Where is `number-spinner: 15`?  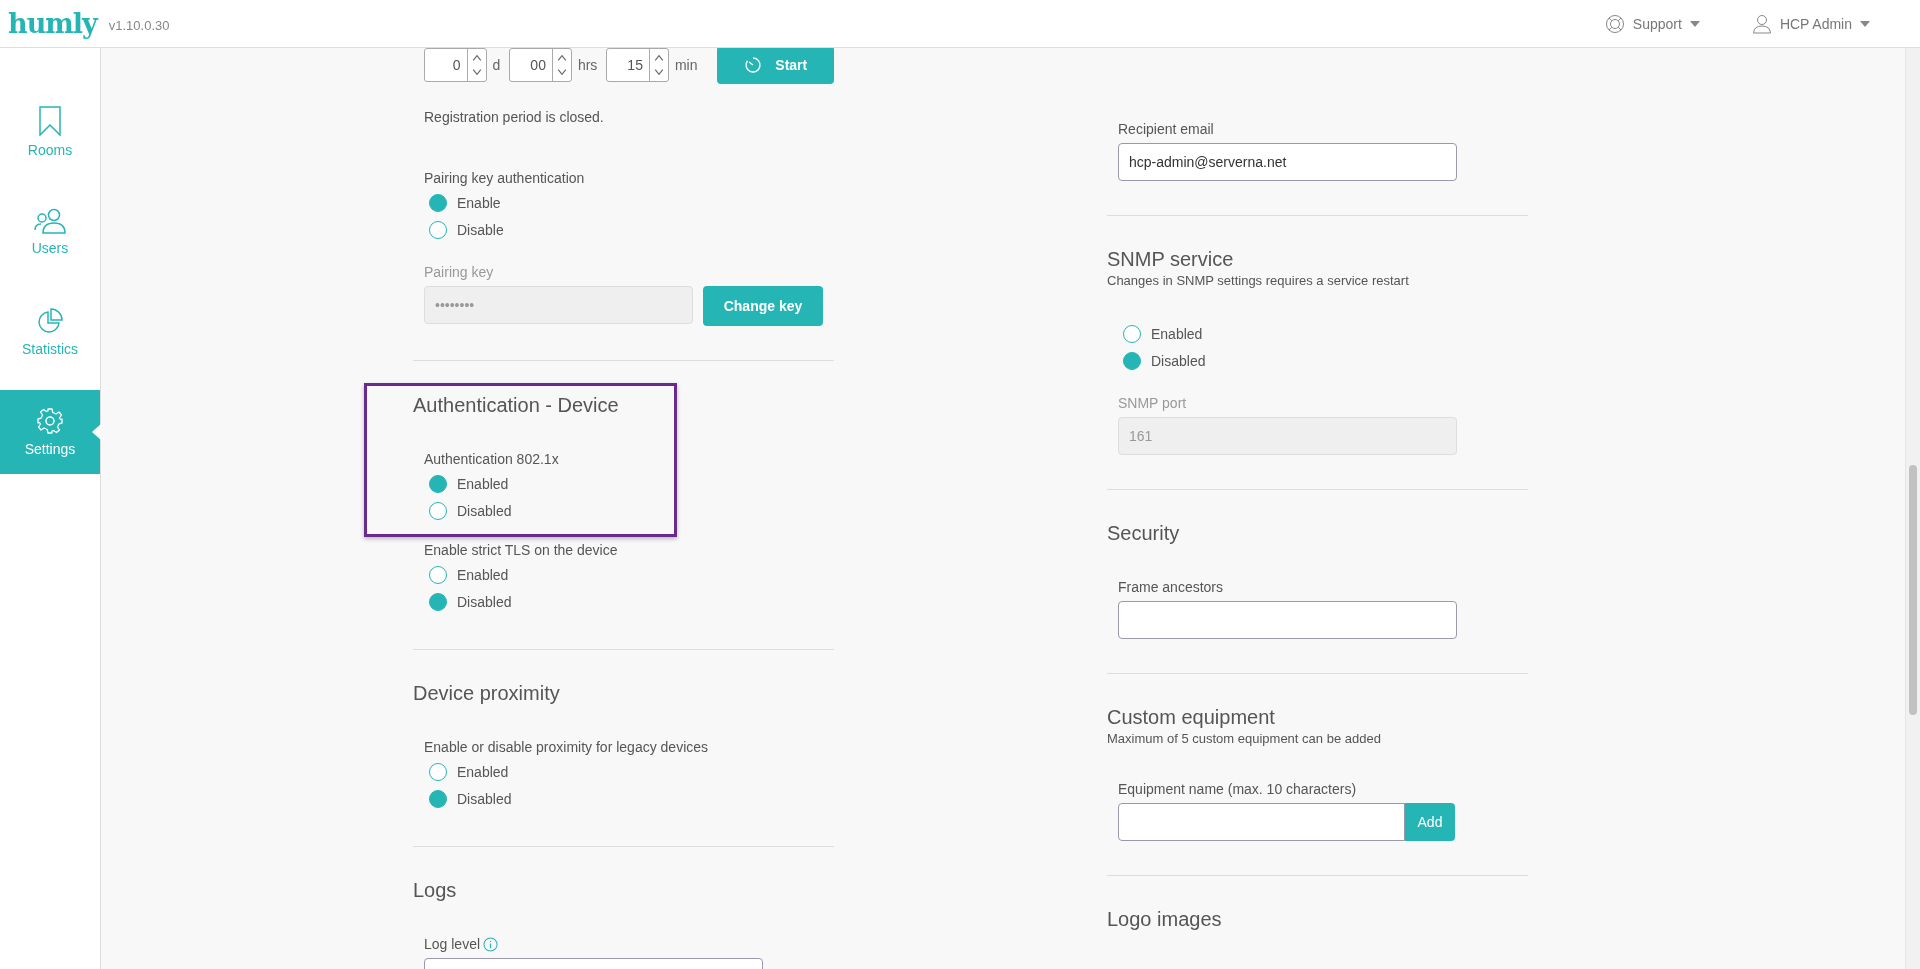 number-spinner: 15 is located at coordinates (637, 65).